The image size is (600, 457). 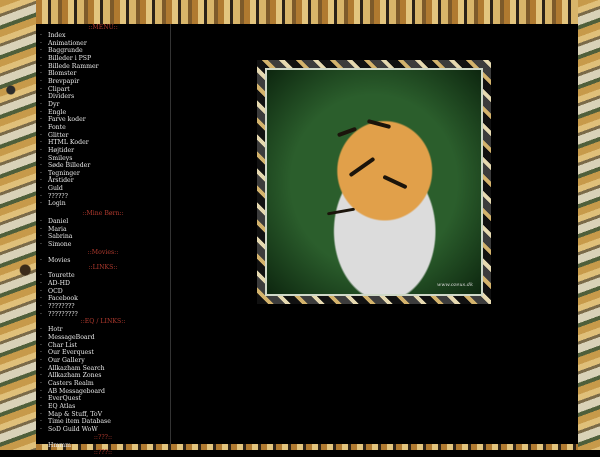 I want to click on menu-link-time-item-database: · Time item Database, so click(x=103, y=422).